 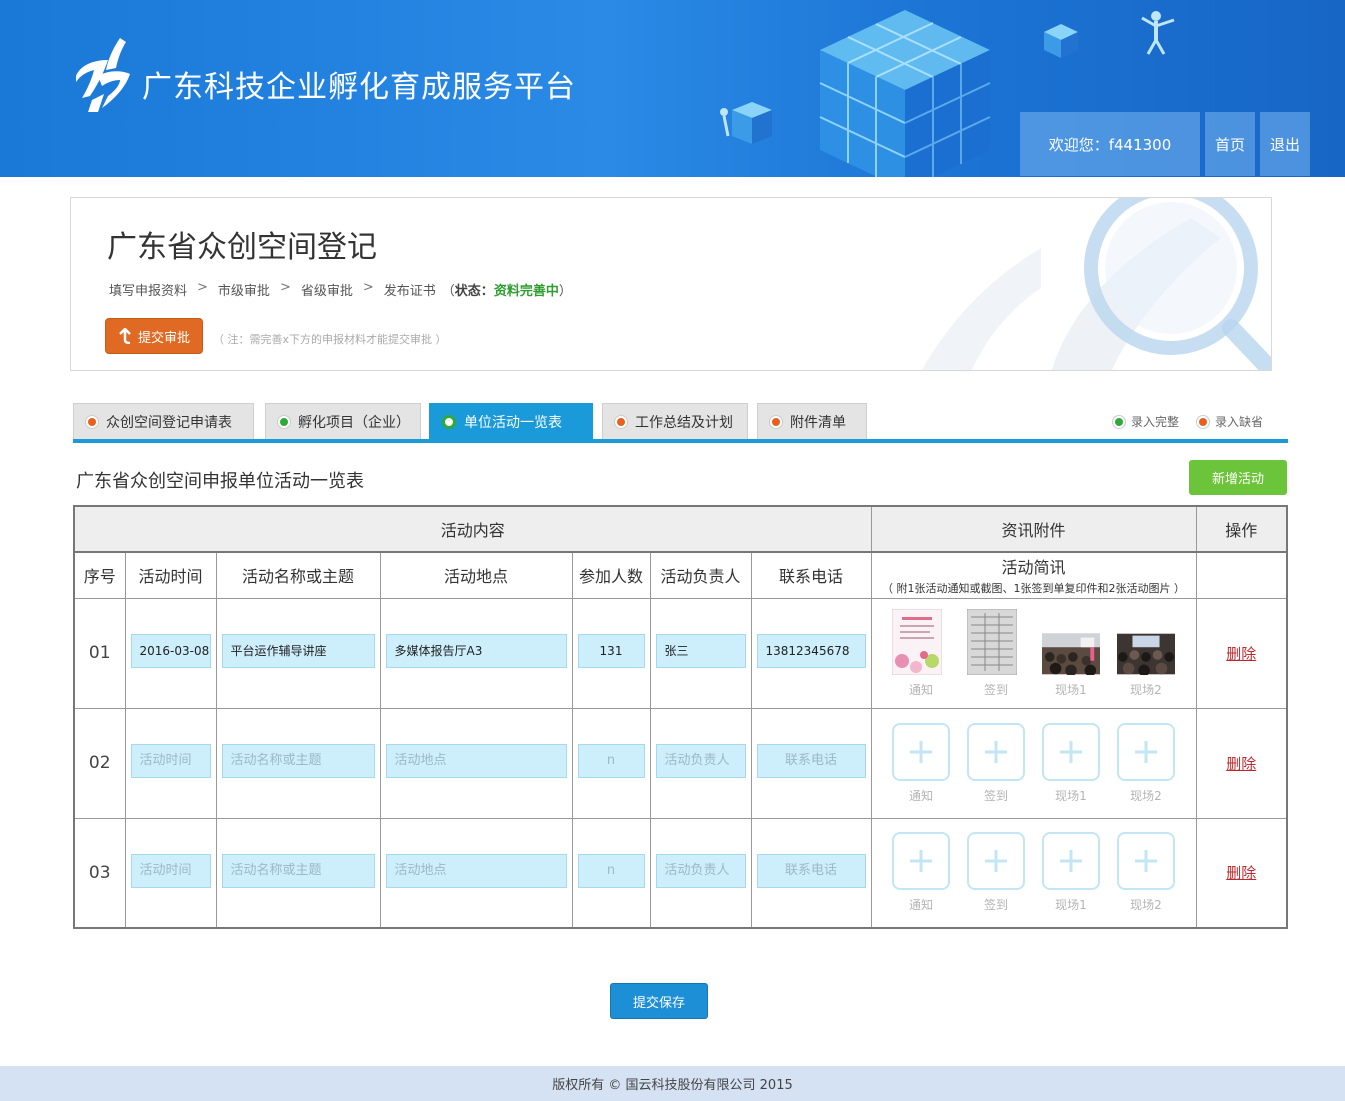 What do you see at coordinates (1239, 422) in the screenshot?
I see `legend-missing-label: 录入缺省` at bounding box center [1239, 422].